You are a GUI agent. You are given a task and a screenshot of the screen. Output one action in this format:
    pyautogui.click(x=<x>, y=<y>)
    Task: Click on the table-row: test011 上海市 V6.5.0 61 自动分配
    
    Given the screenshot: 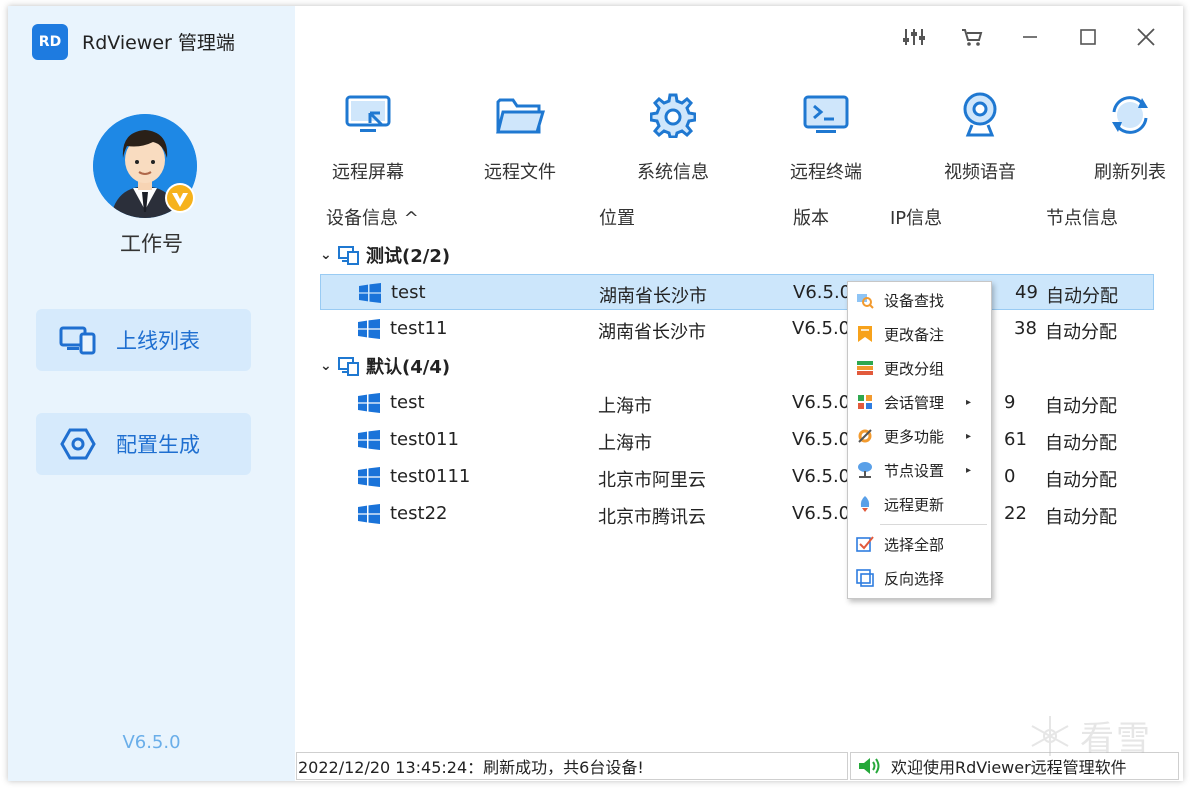 What is the action you would take?
    pyautogui.click(x=737, y=440)
    